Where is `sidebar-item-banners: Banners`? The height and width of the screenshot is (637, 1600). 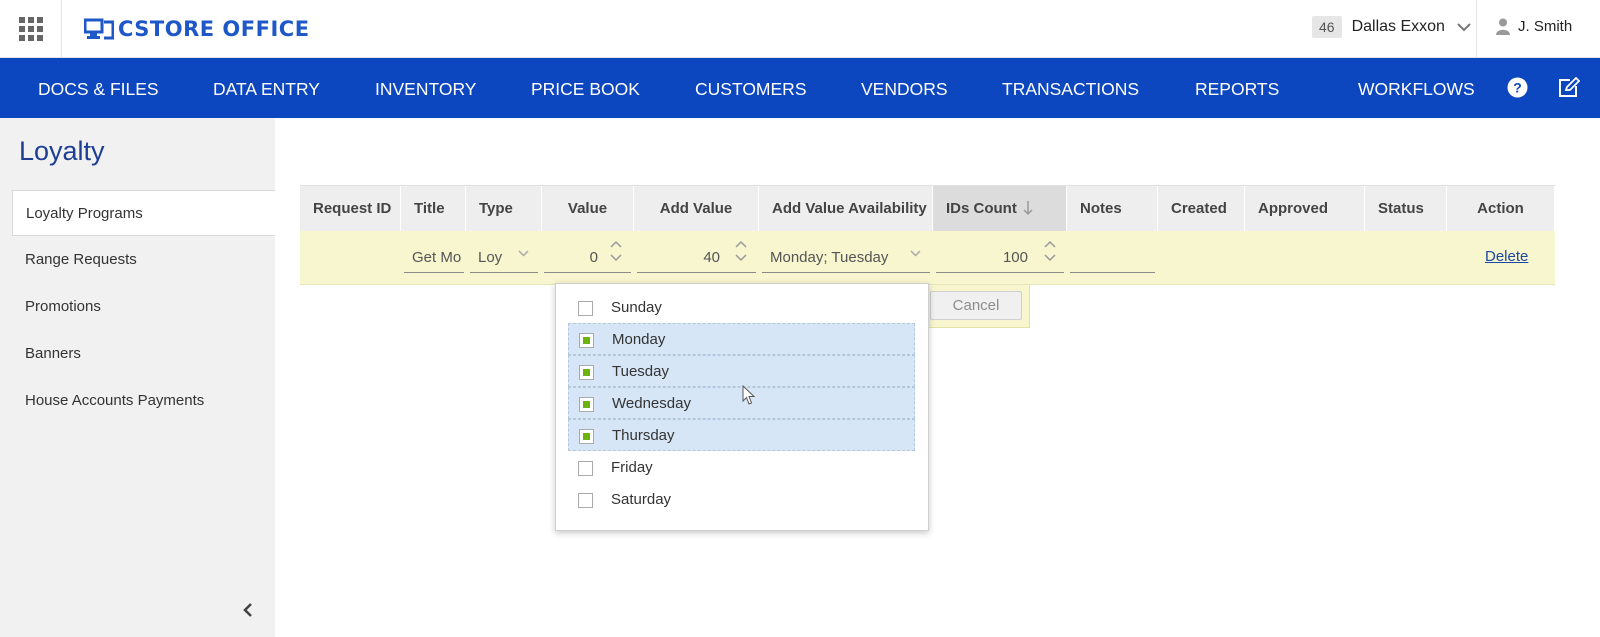 sidebar-item-banners: Banners is located at coordinates (143, 354).